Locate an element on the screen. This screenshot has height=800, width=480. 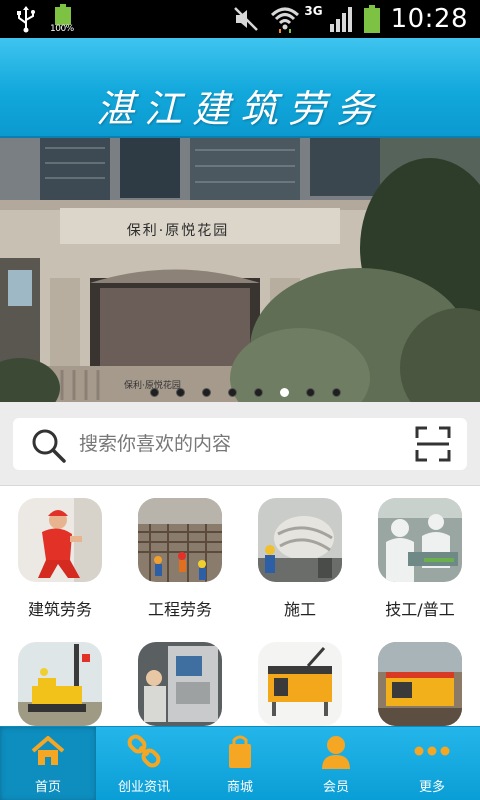
scan-icon is located at coordinates (433, 444).